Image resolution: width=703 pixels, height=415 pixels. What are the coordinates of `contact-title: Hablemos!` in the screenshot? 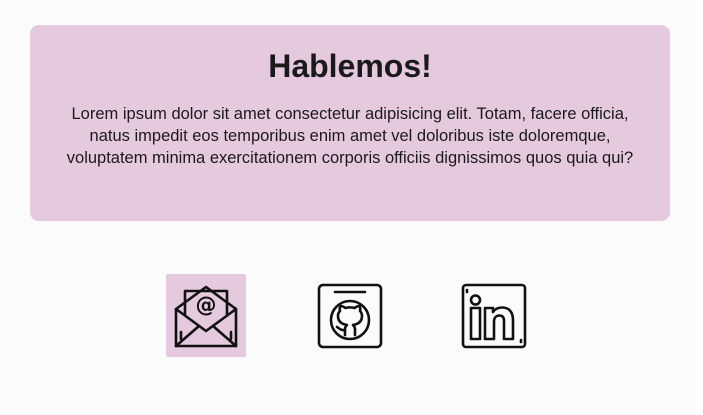 It's located at (350, 66).